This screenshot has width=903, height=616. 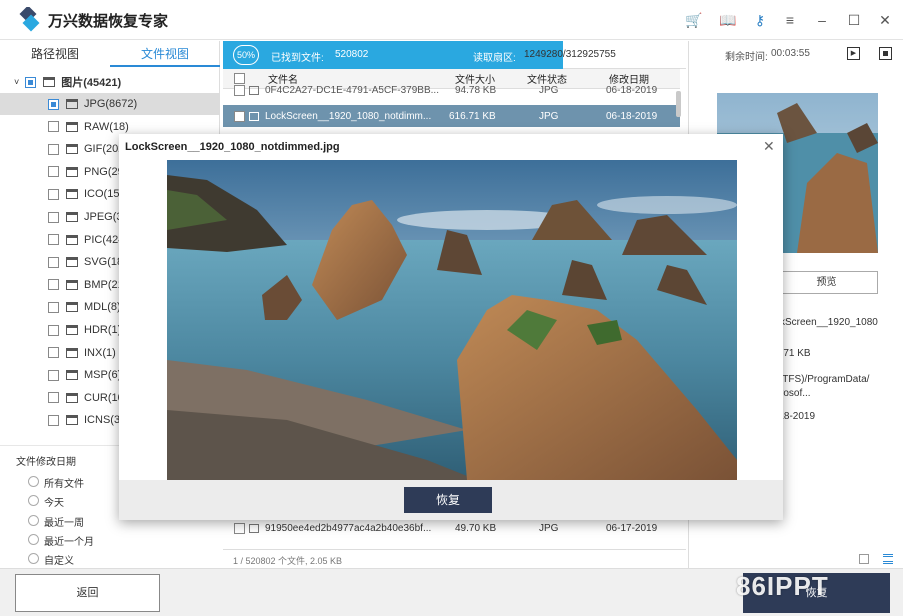 I want to click on tree-item-label: JPG(8672), so click(x=111, y=104).